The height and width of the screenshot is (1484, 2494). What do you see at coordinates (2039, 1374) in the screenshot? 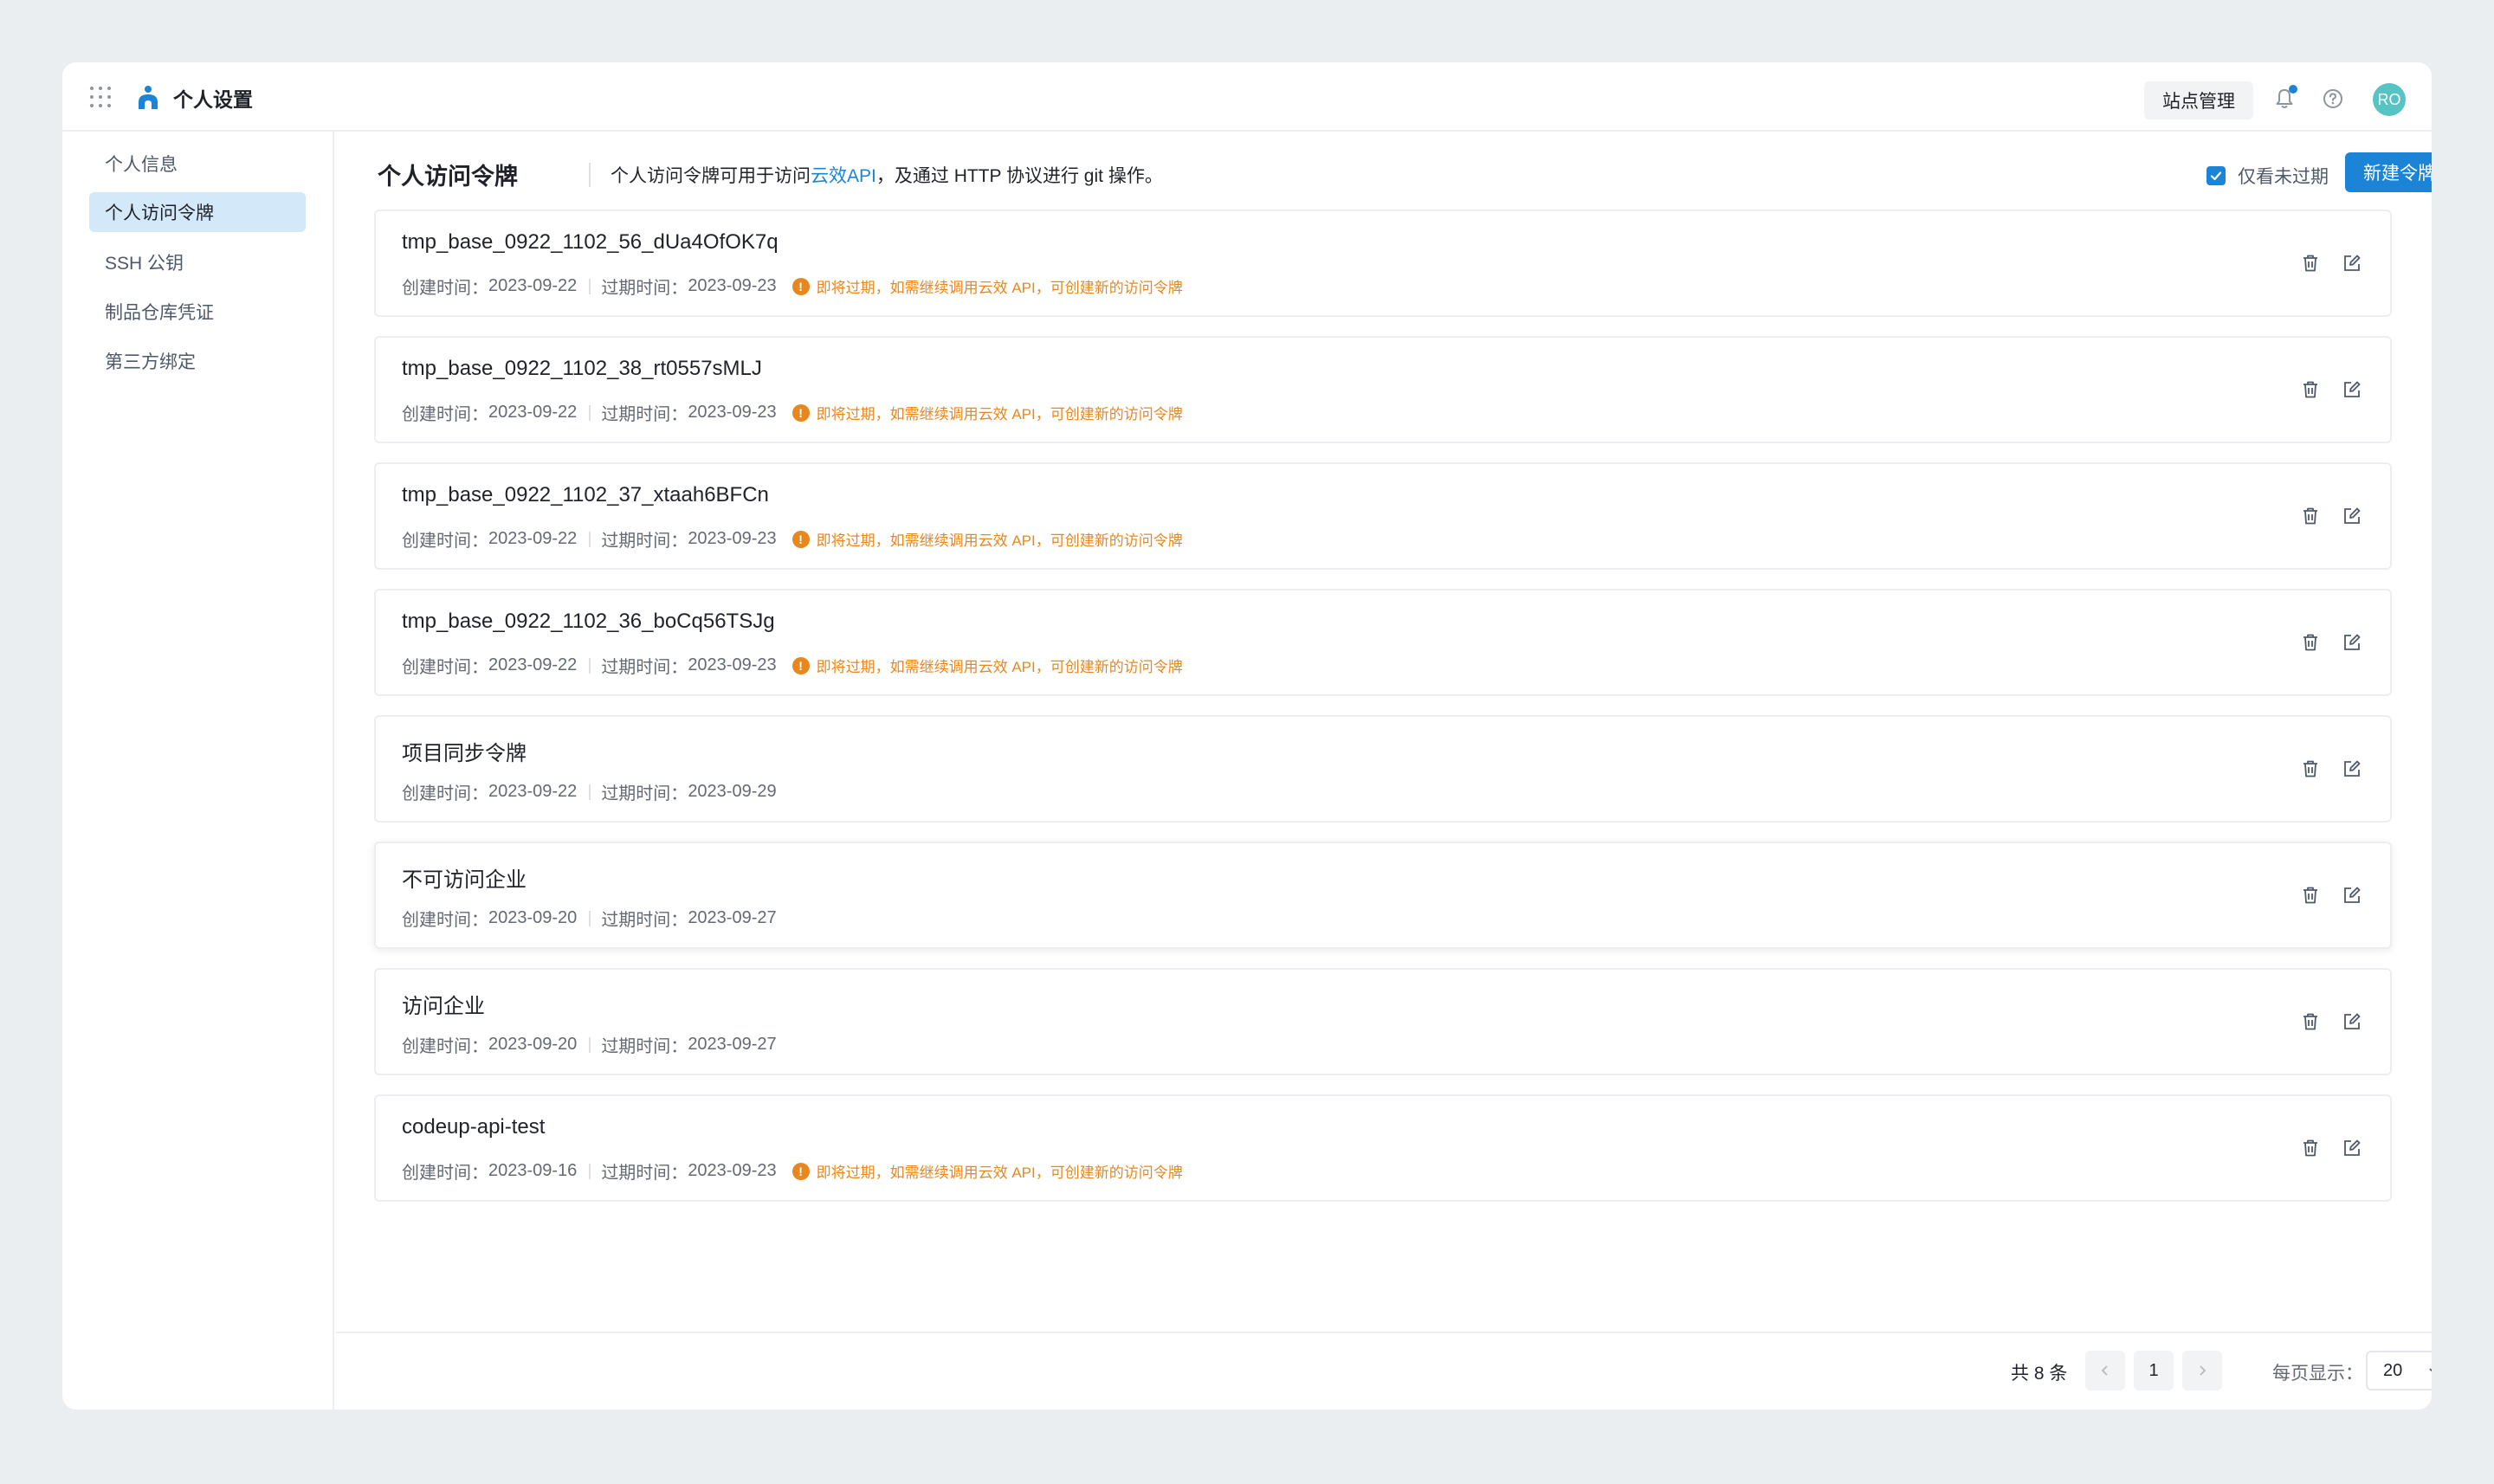
I see `total-count: 共 8 条` at bounding box center [2039, 1374].